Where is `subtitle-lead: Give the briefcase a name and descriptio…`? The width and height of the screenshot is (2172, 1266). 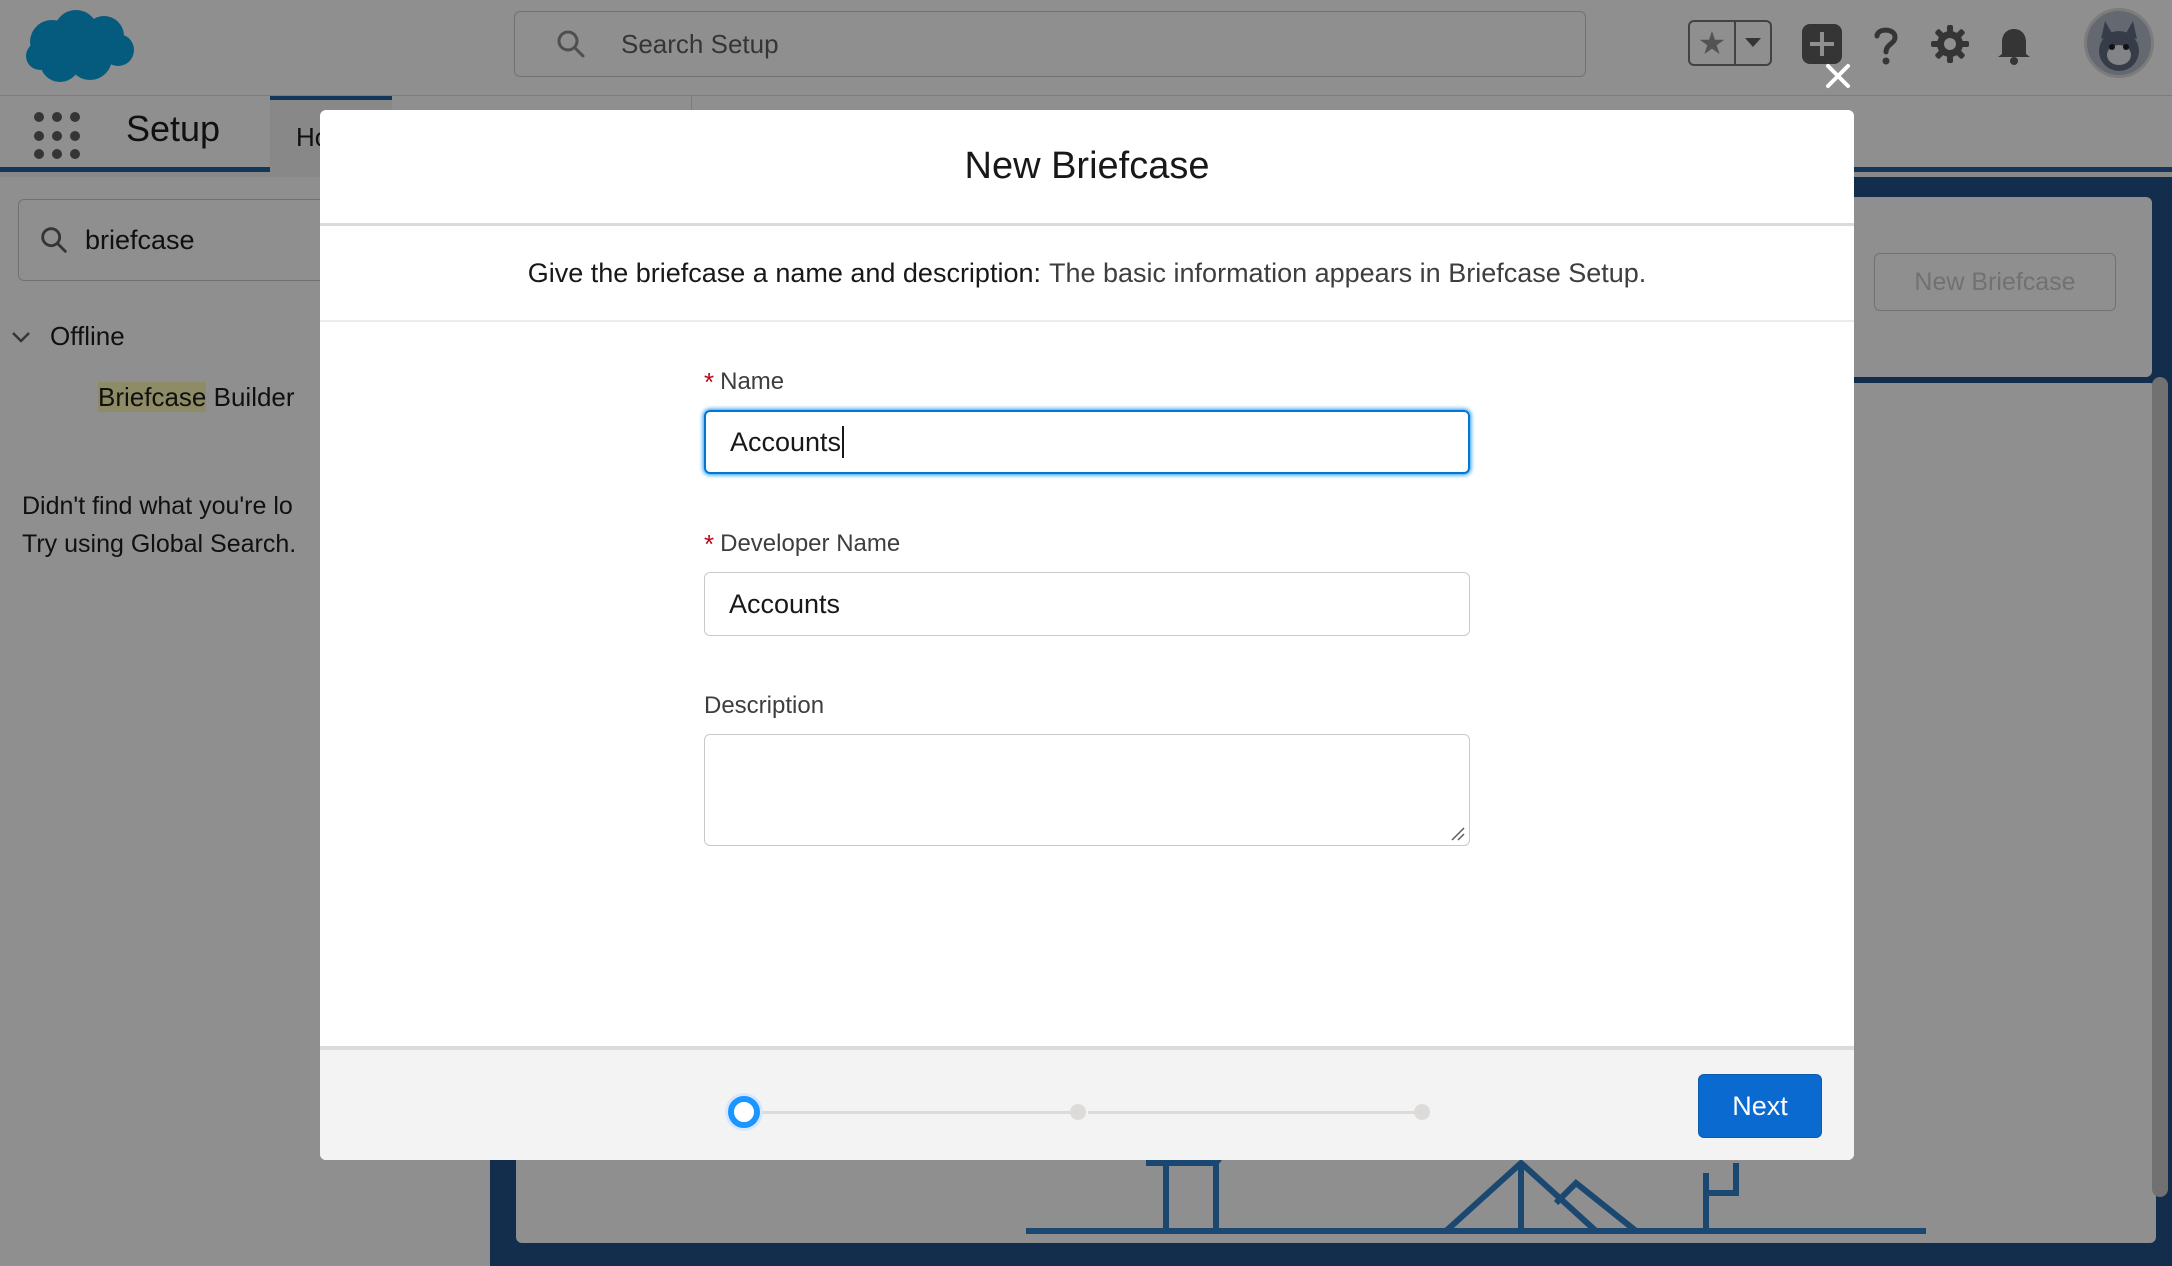 subtitle-lead: Give the briefcase a name and descriptio… is located at coordinates (784, 272).